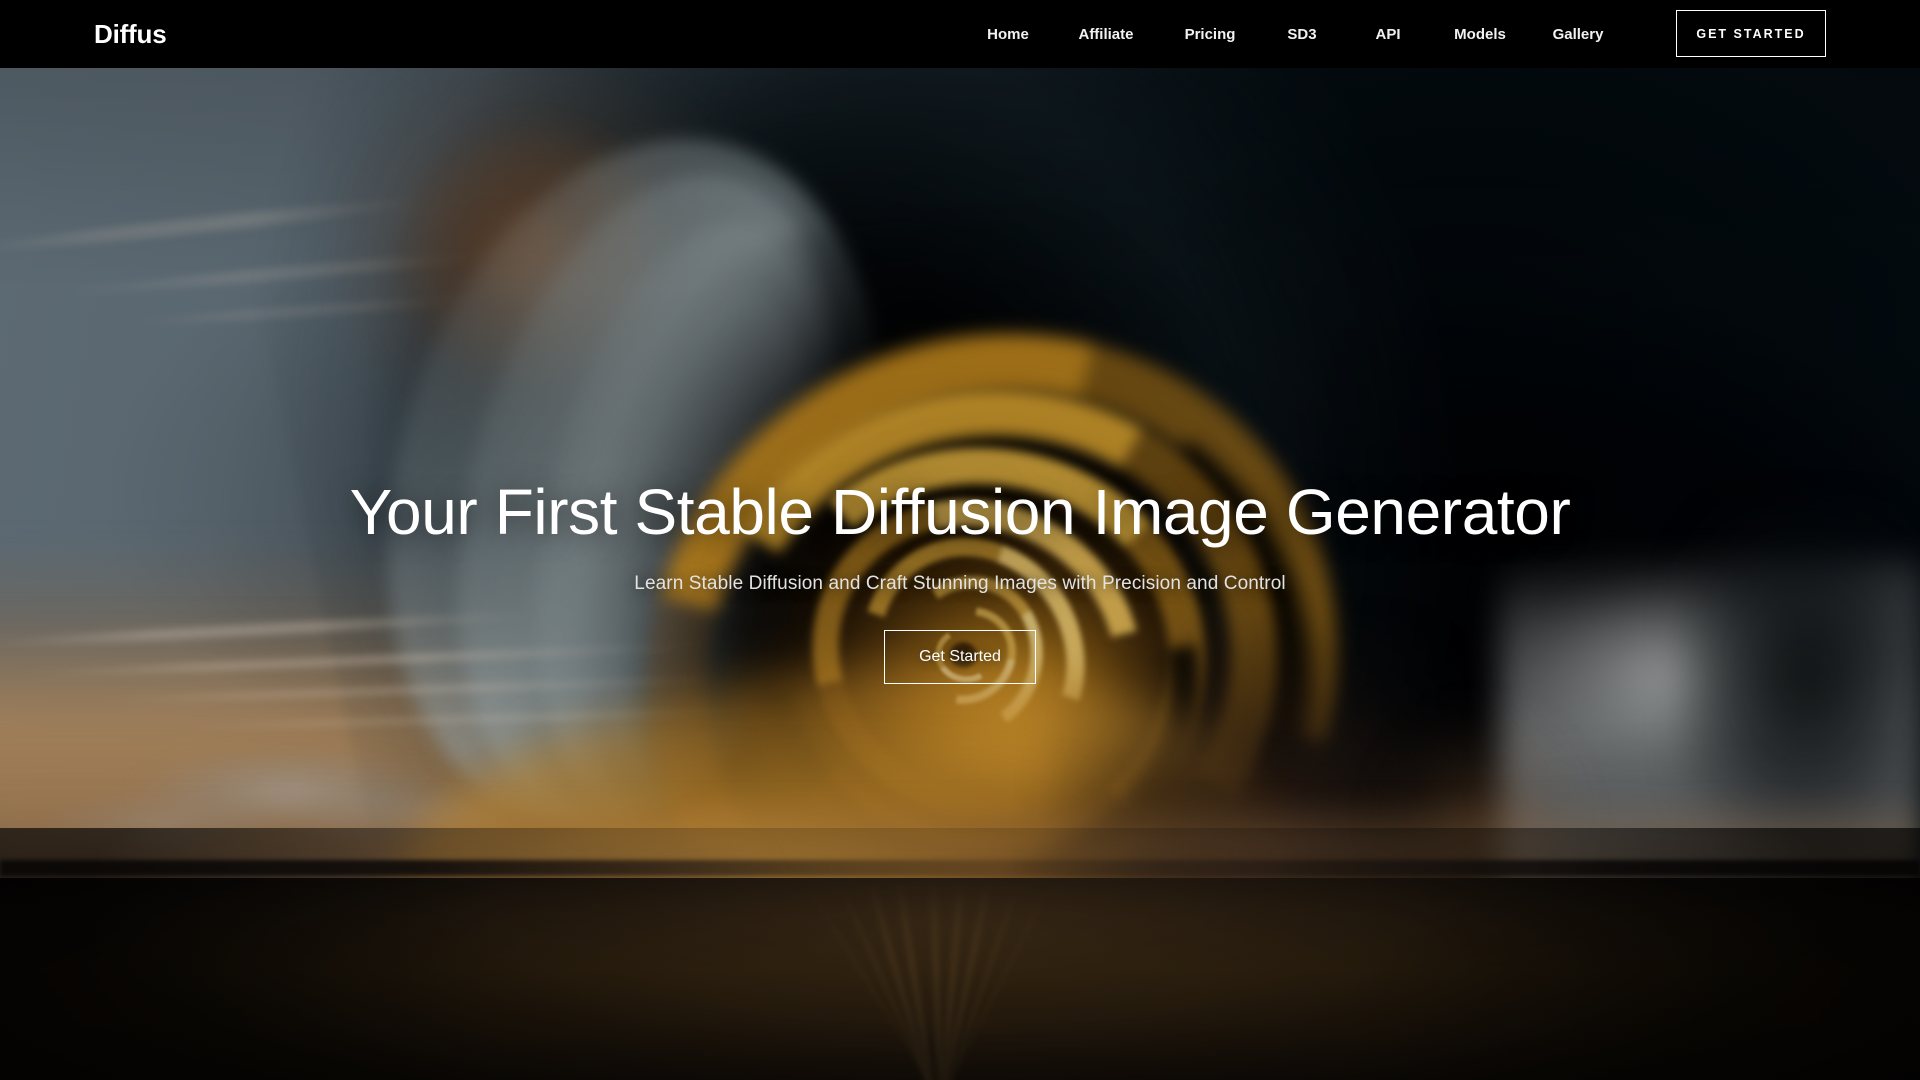 Image resolution: width=1920 pixels, height=1080 pixels. I want to click on nav-item-pricing: Pricing, so click(1210, 34).